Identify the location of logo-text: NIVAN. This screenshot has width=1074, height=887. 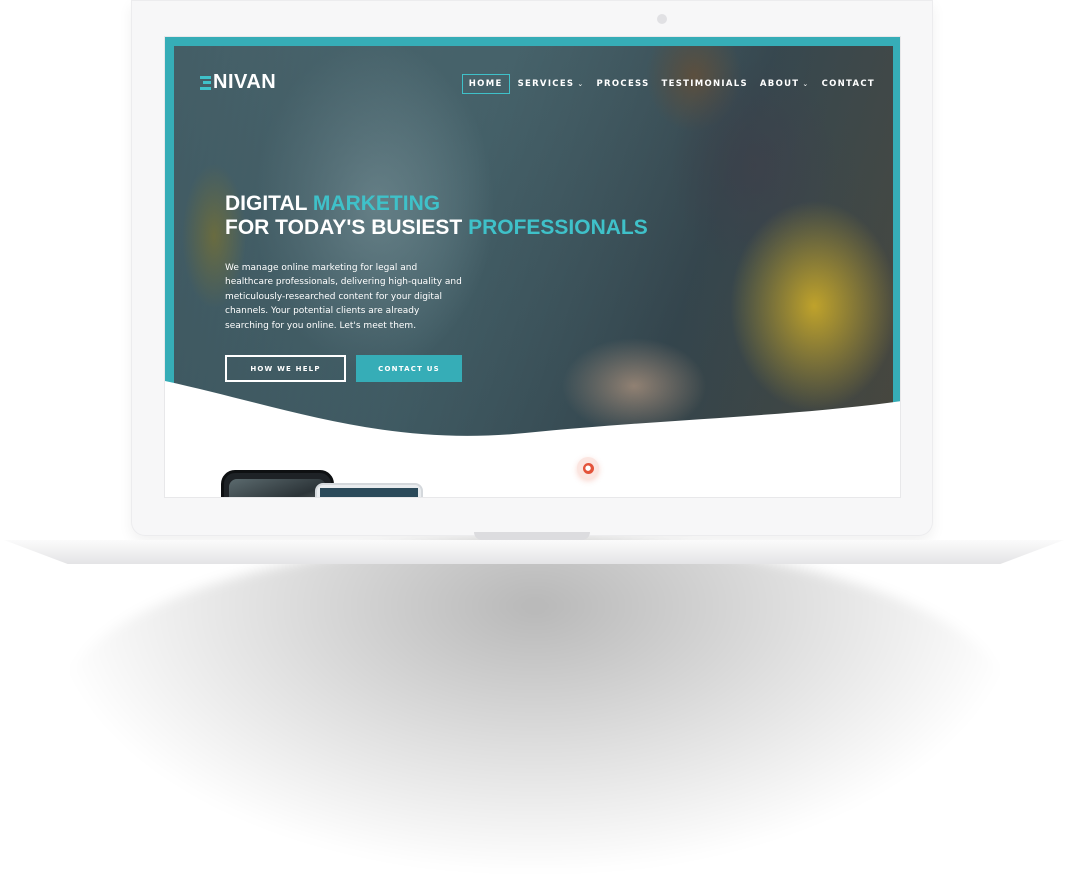
(245, 82).